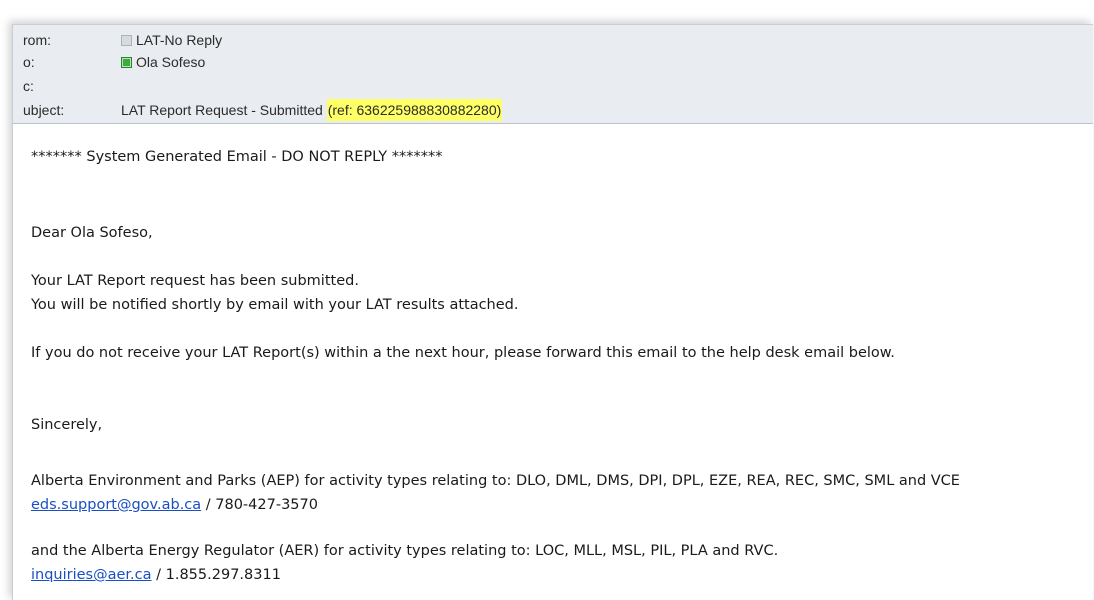 The height and width of the screenshot is (600, 1094). Describe the element at coordinates (116, 505) in the screenshot. I see `aep-email-link: eds.support@gov.ab.ca` at that location.